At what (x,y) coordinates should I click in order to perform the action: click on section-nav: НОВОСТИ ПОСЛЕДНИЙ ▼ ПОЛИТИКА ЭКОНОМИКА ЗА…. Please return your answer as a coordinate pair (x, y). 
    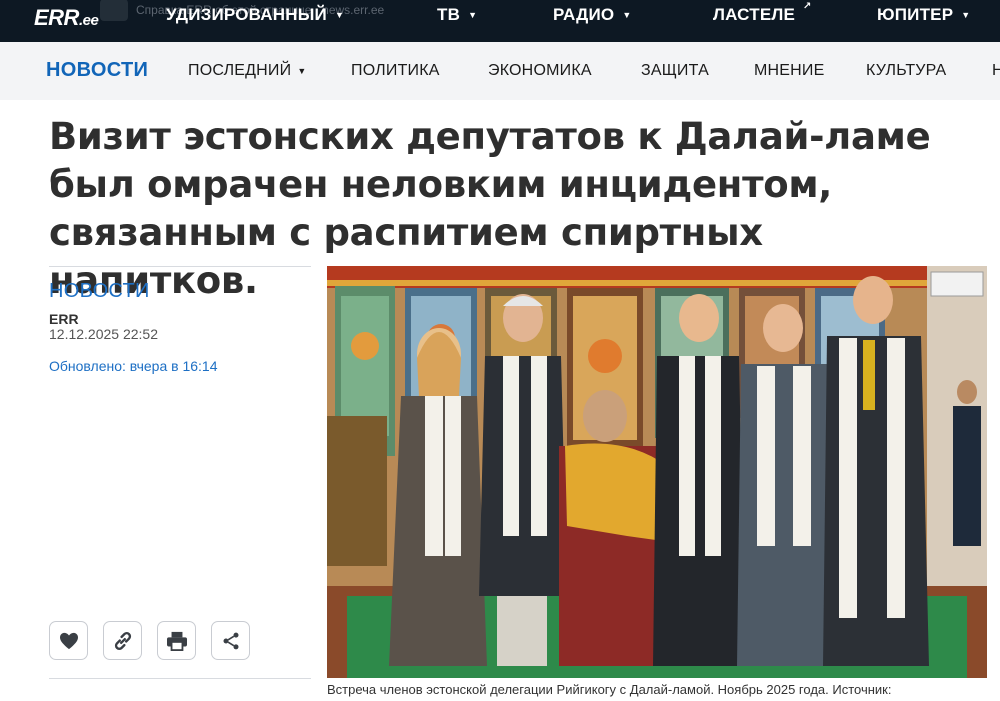
    Looking at the image, I should click on (500, 71).